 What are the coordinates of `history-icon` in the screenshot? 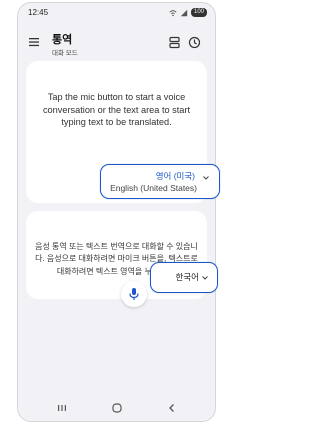 It's located at (194, 42).